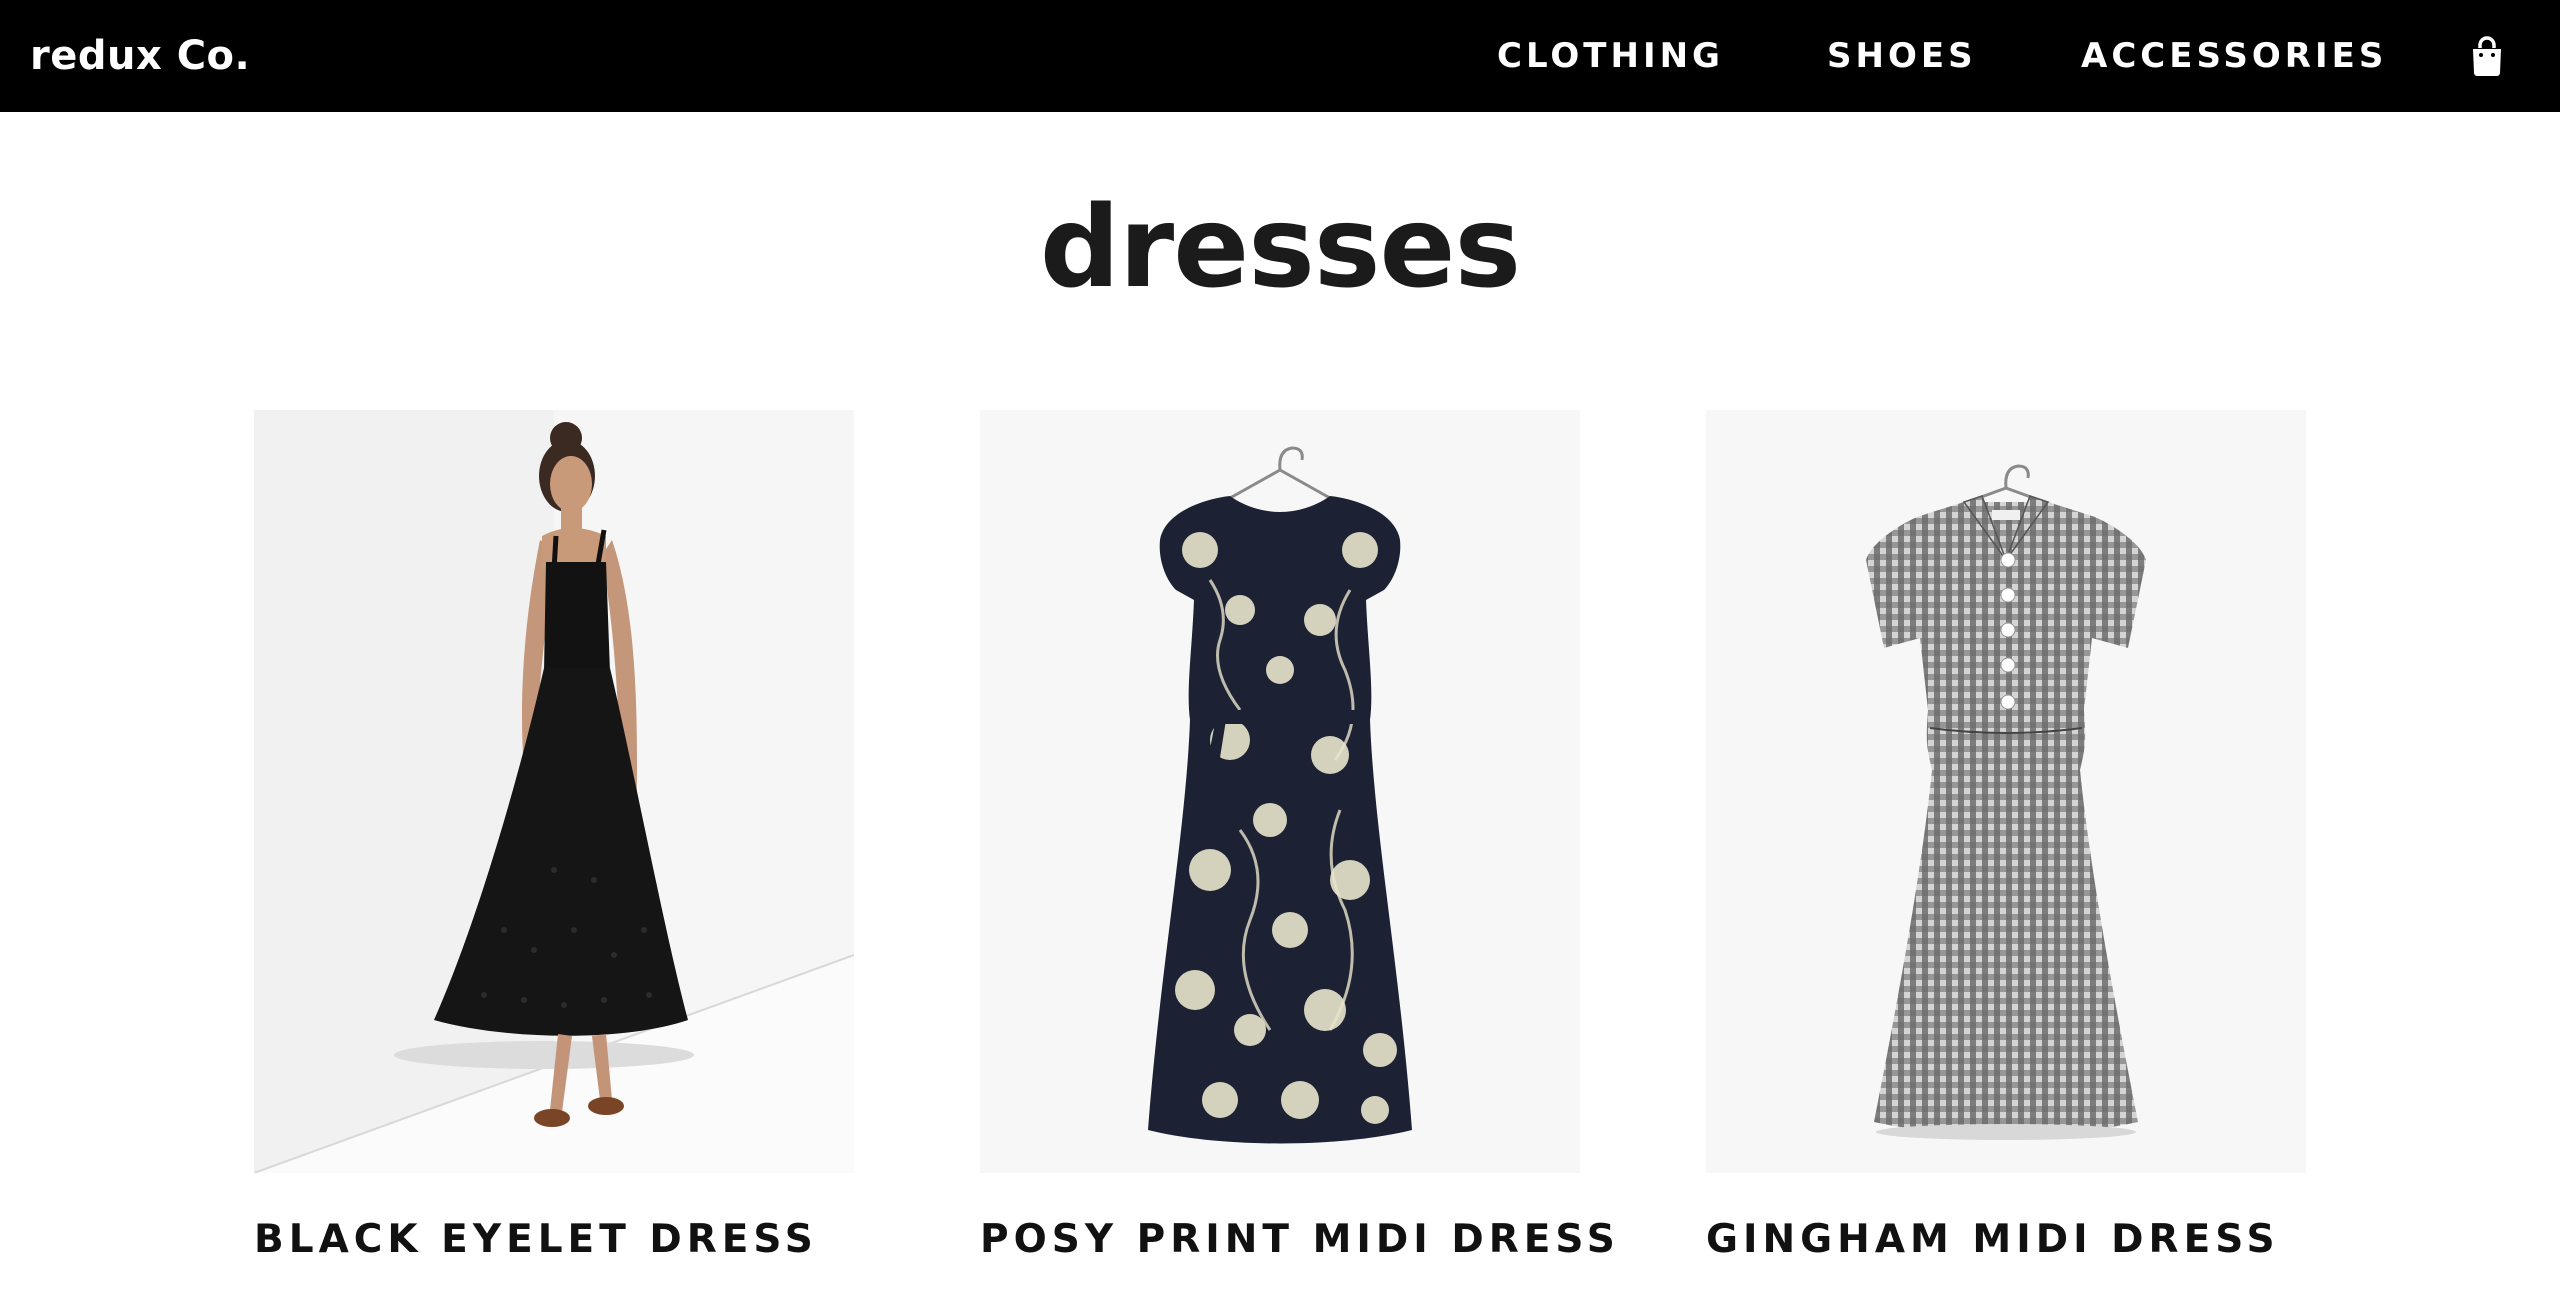 The image size is (2560, 1292). Describe the element at coordinates (1610, 56) in the screenshot. I see `nav-item-clothing: CLOTHING` at that location.